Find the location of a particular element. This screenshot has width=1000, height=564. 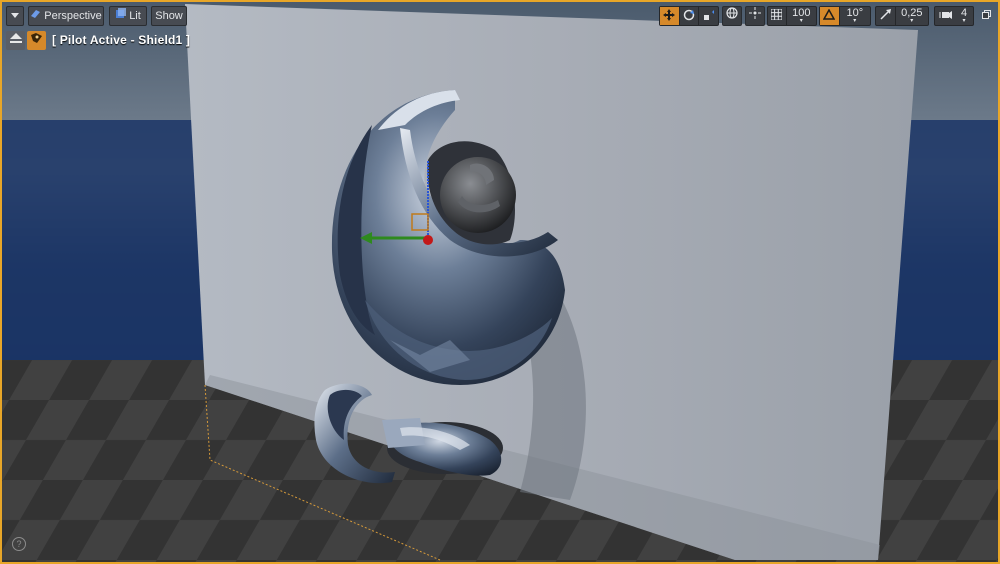

viewport-options-button is located at coordinates (15, 16).